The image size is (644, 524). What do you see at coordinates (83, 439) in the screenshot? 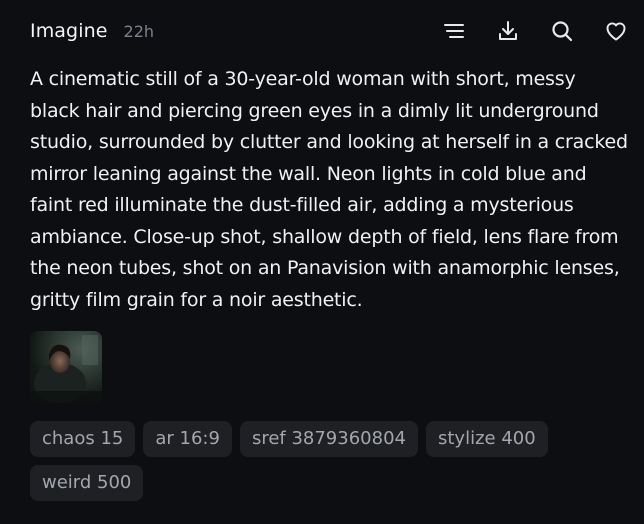
I see `tag-chaos: chaos 15` at bounding box center [83, 439].